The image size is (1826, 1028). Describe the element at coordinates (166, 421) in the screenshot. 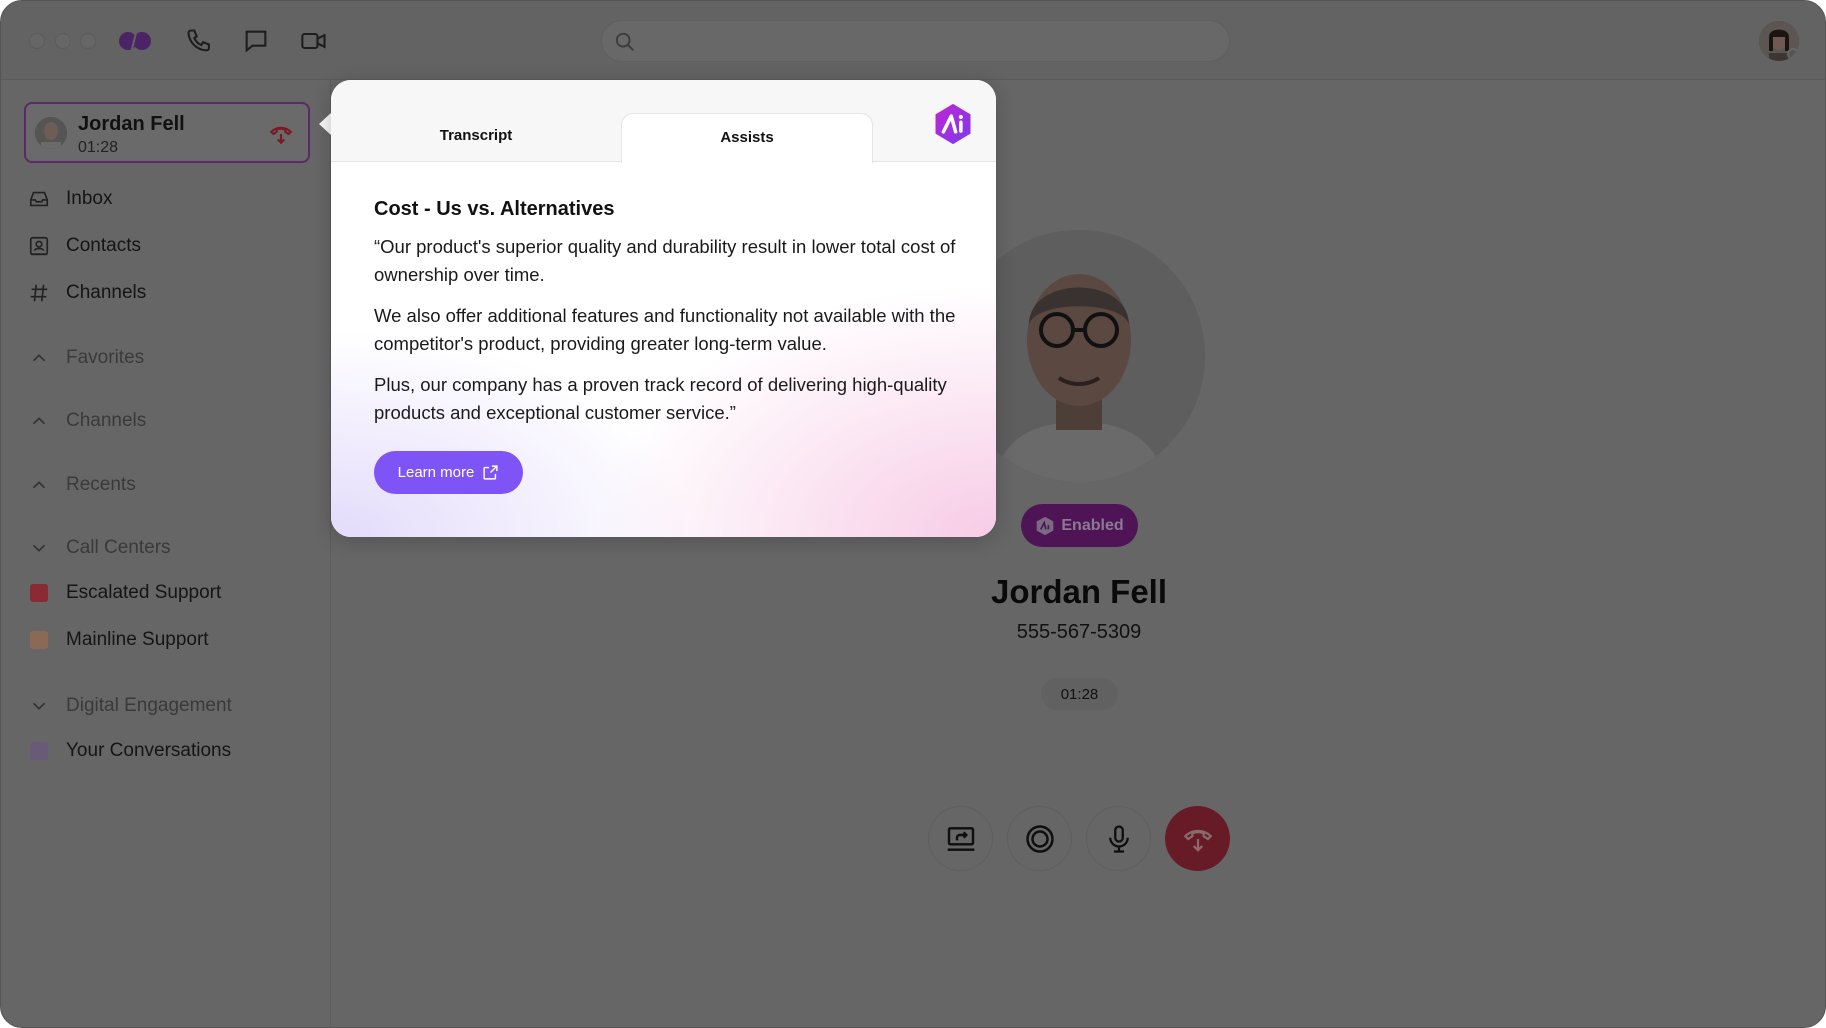

I see `section-channels: Channels` at that location.